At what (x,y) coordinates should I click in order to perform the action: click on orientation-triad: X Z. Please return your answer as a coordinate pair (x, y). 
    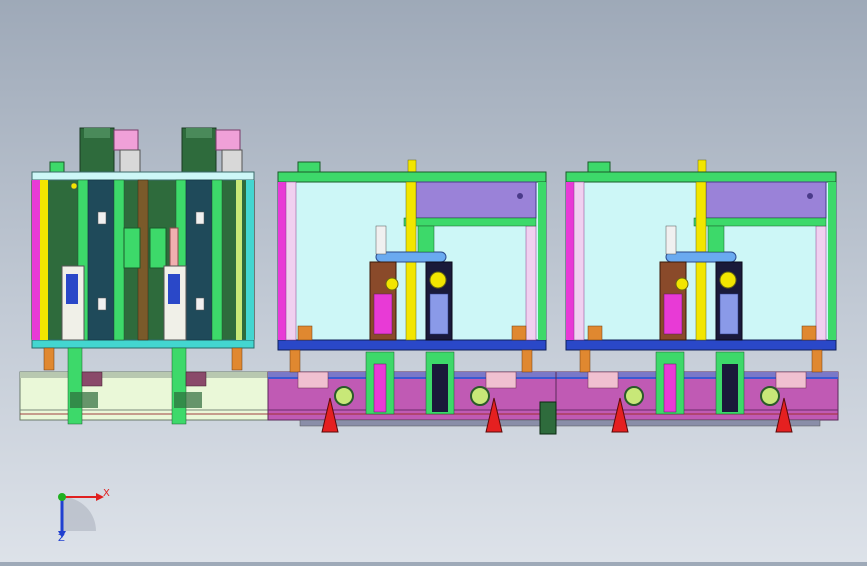
    Looking at the image, I should click on (84, 516).